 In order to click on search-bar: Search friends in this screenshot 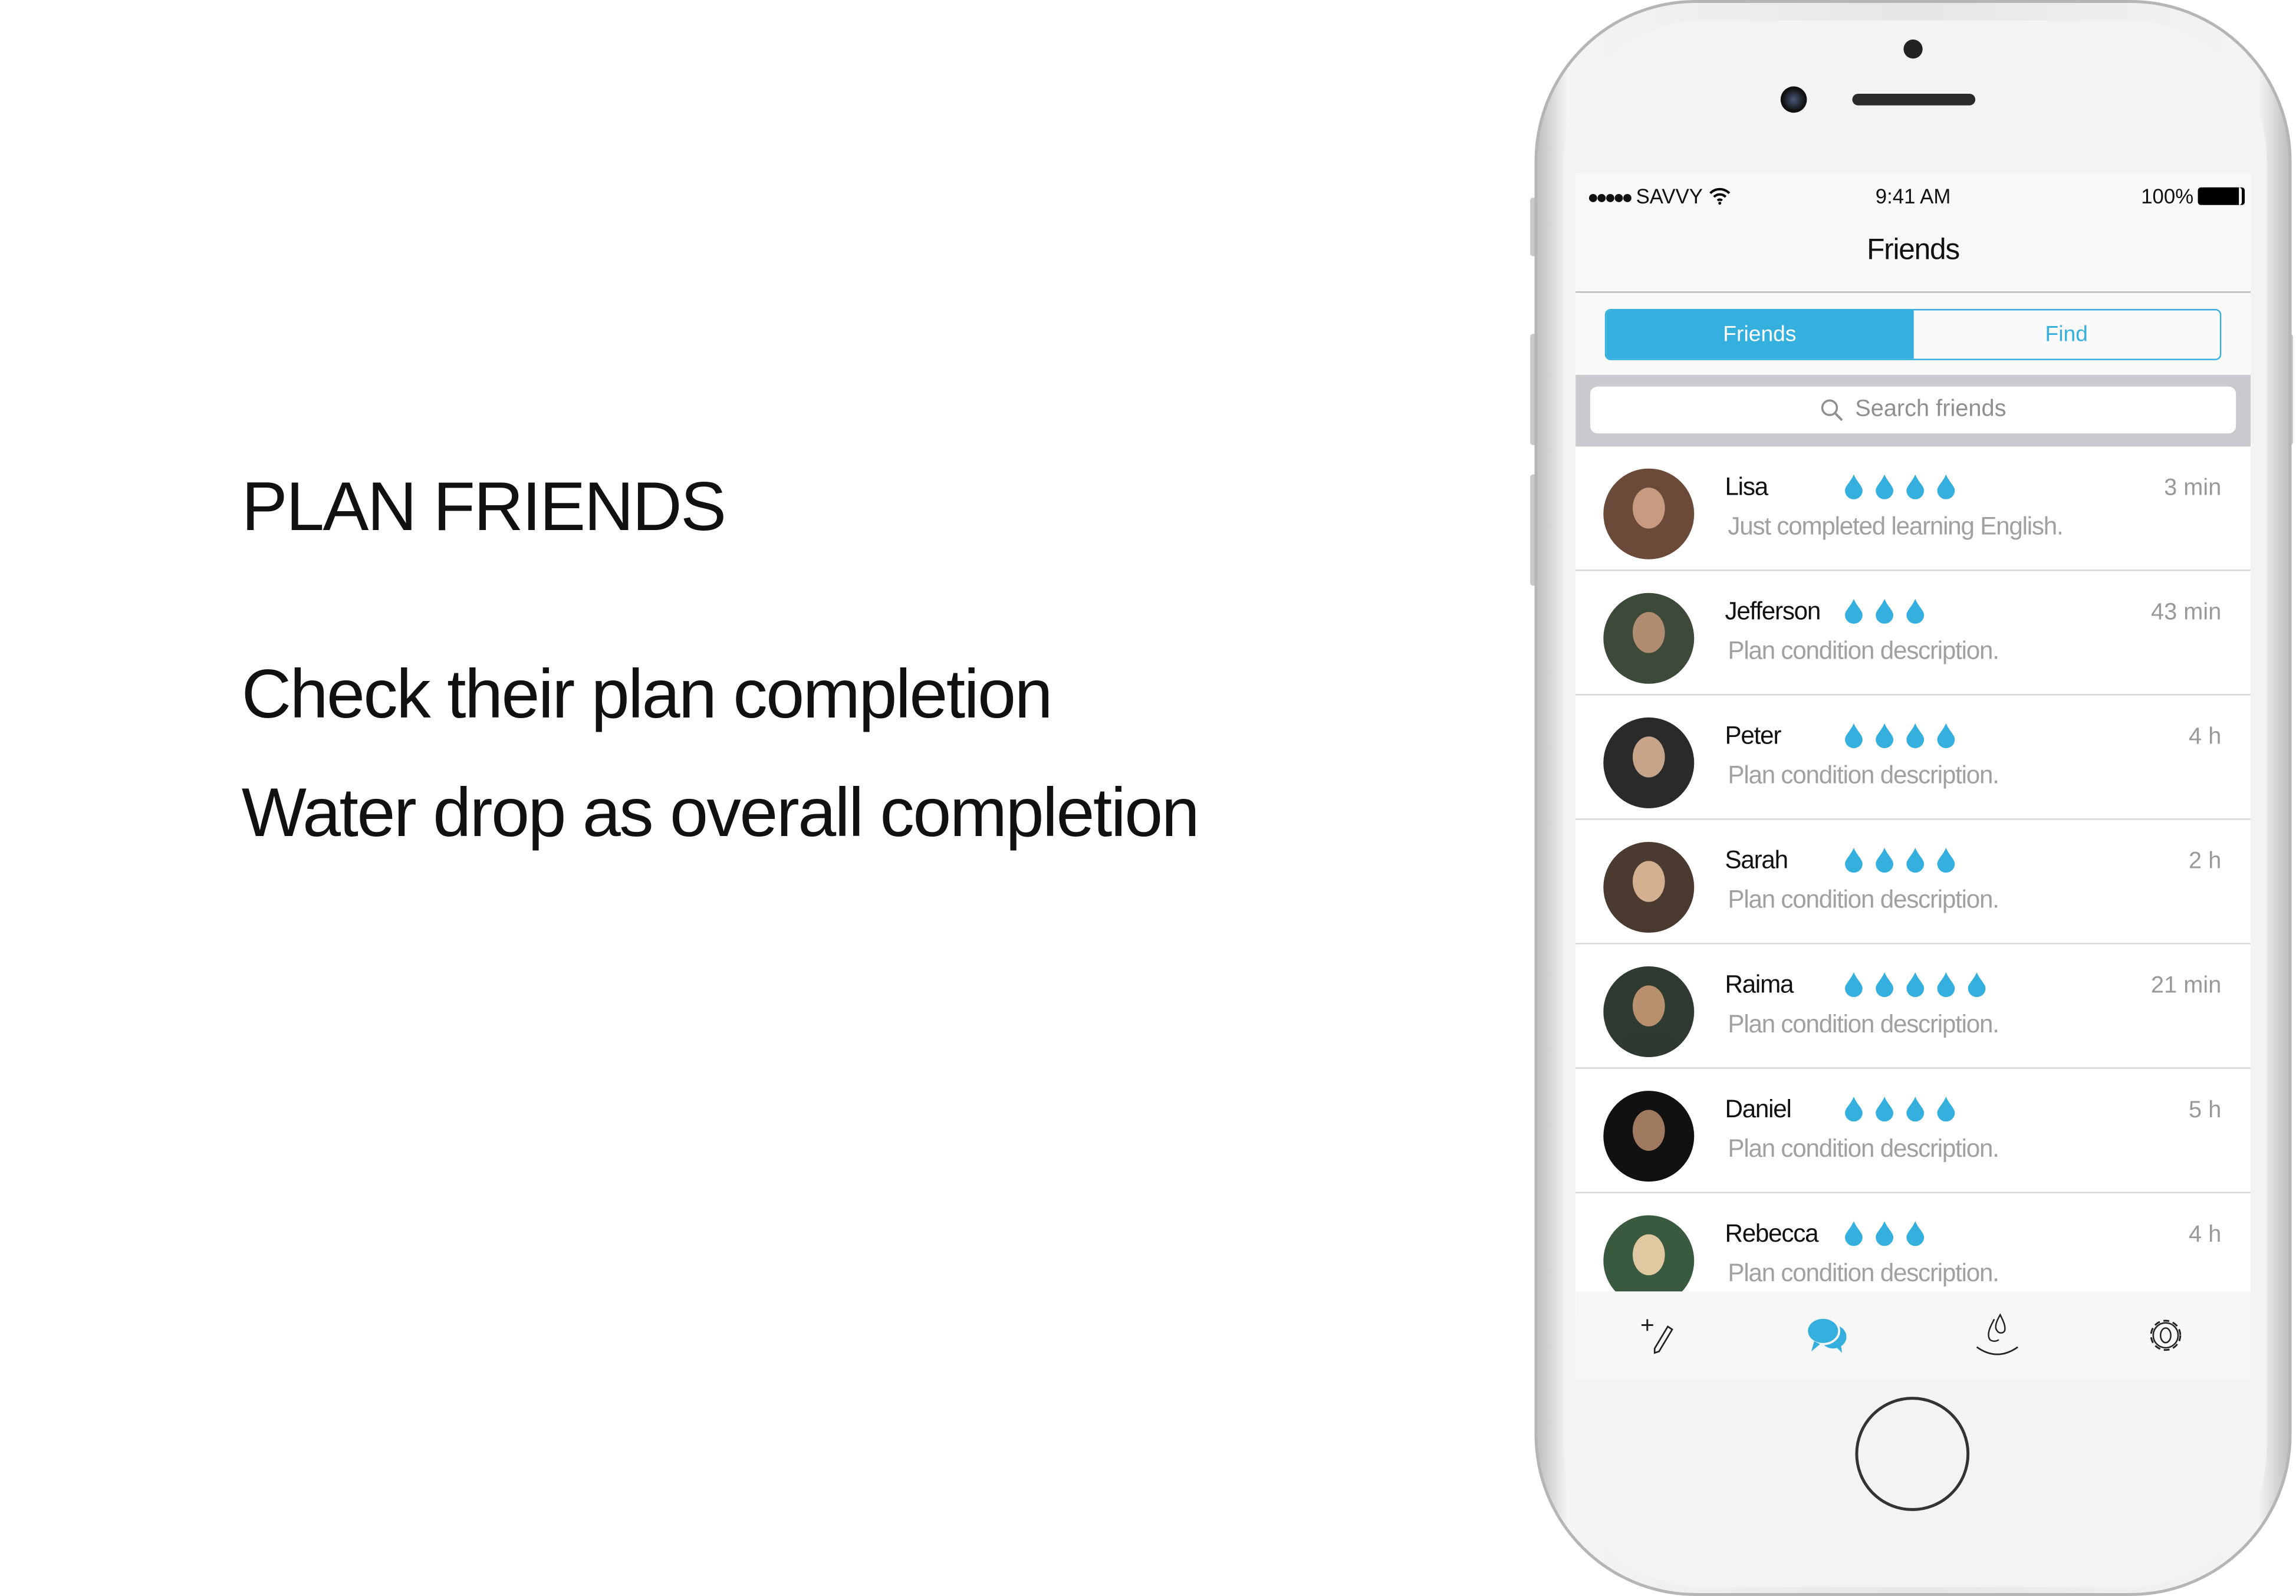, I will do `click(1913, 410)`.